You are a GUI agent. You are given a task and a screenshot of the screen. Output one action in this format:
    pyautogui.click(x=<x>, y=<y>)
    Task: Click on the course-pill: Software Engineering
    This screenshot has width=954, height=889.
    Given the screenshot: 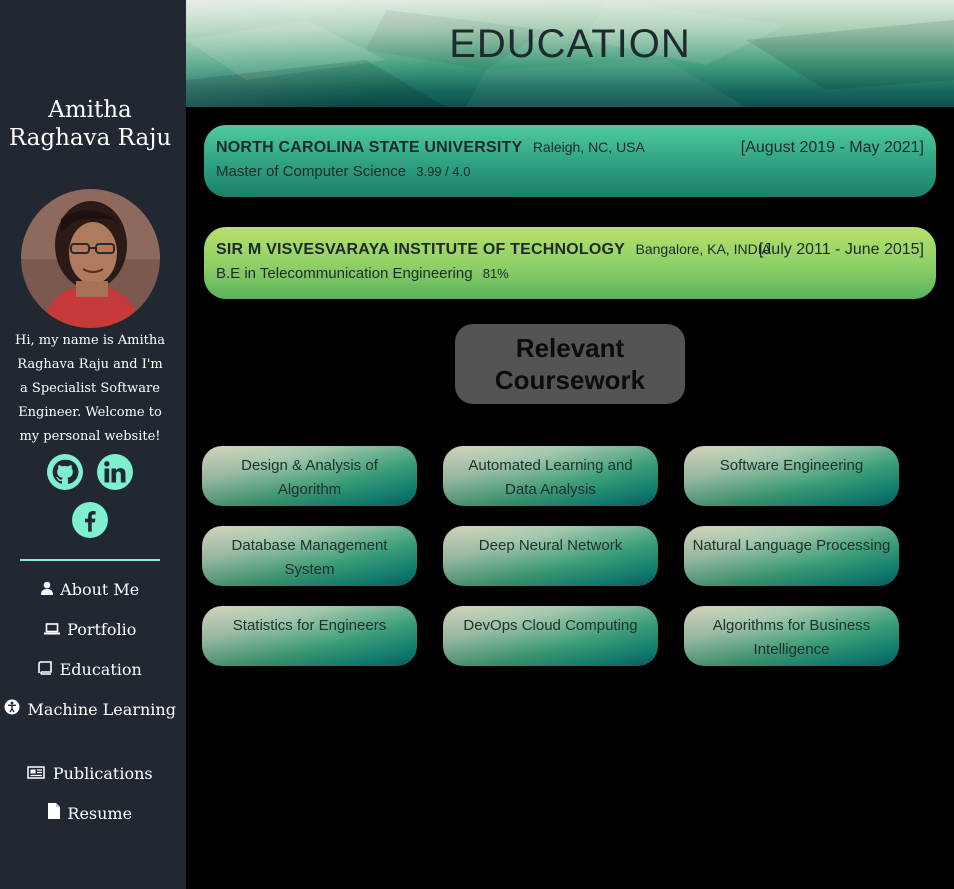 What is the action you would take?
    pyautogui.click(x=791, y=476)
    